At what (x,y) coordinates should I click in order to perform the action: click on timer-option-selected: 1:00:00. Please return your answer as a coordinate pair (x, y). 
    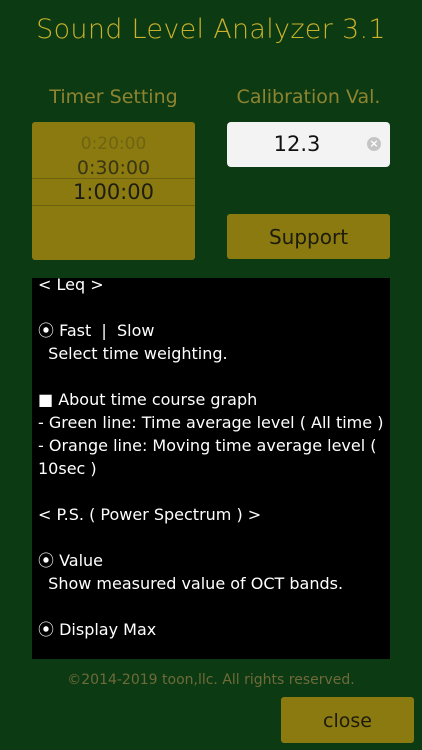
    Looking at the image, I should click on (113, 192).